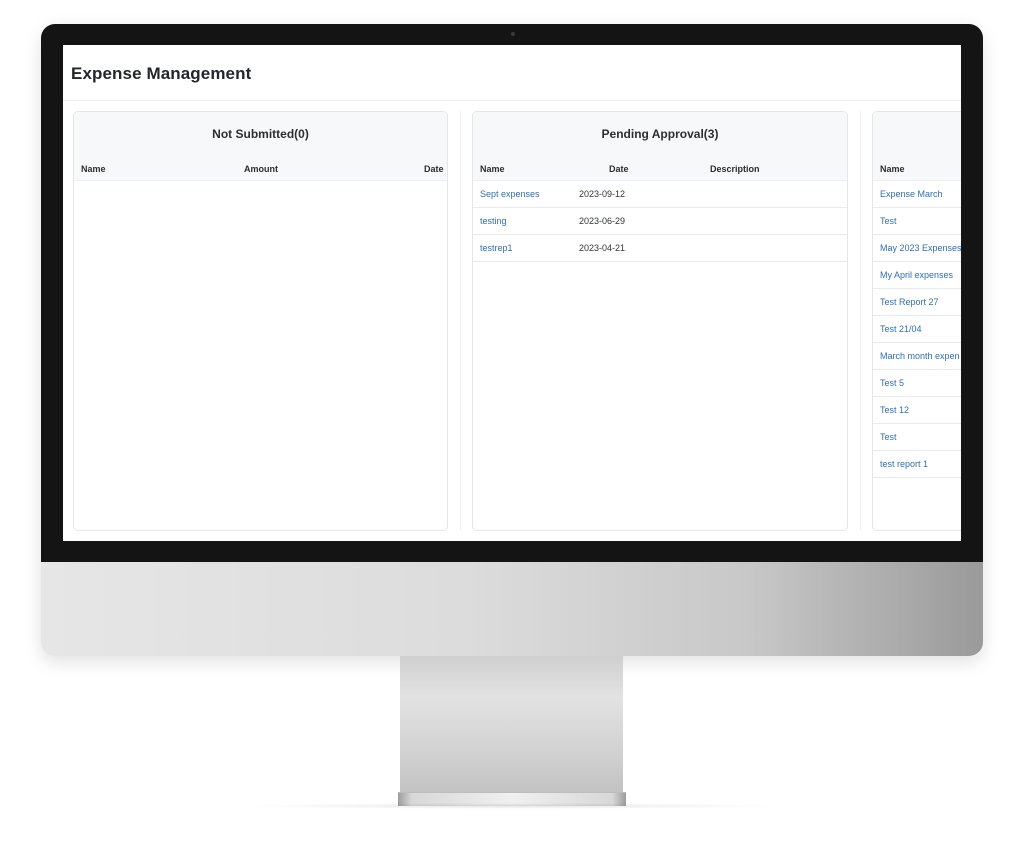  I want to click on stand-shadow, so click(512, 806).